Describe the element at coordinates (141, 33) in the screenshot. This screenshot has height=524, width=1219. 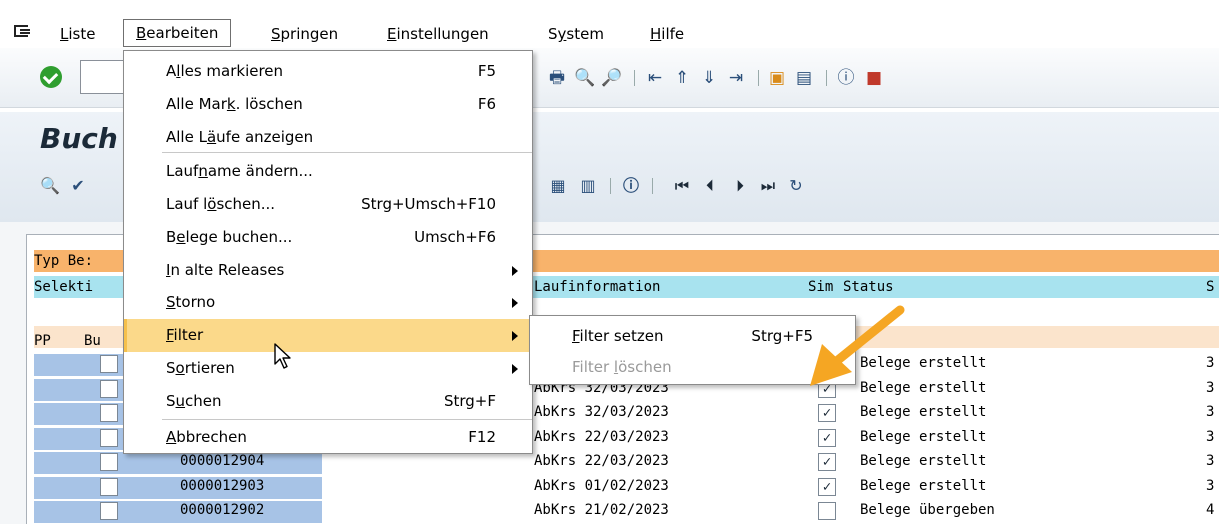
I see `mnemonic-letter: B` at that location.